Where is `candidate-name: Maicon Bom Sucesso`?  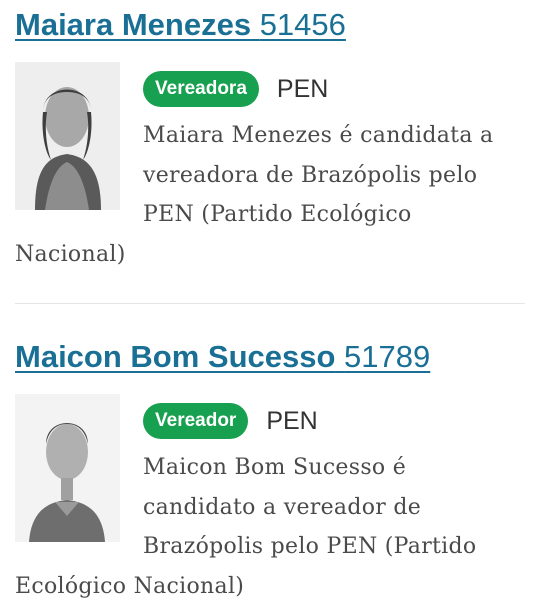 candidate-name: Maicon Bom Sucesso is located at coordinates (175, 356).